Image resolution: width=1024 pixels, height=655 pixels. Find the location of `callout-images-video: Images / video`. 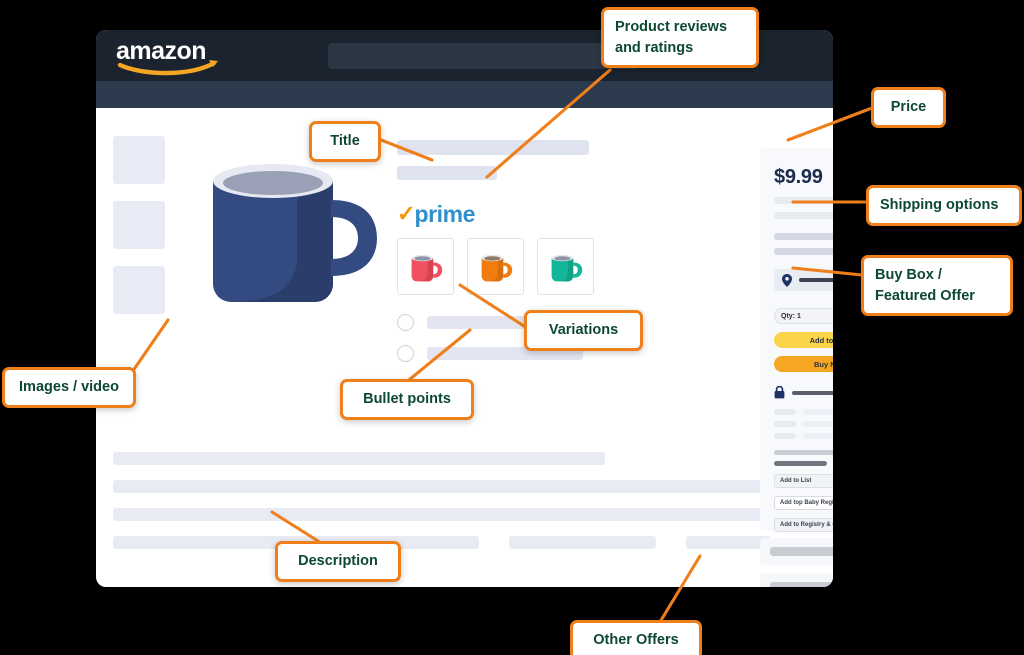

callout-images-video: Images / video is located at coordinates (69, 387).